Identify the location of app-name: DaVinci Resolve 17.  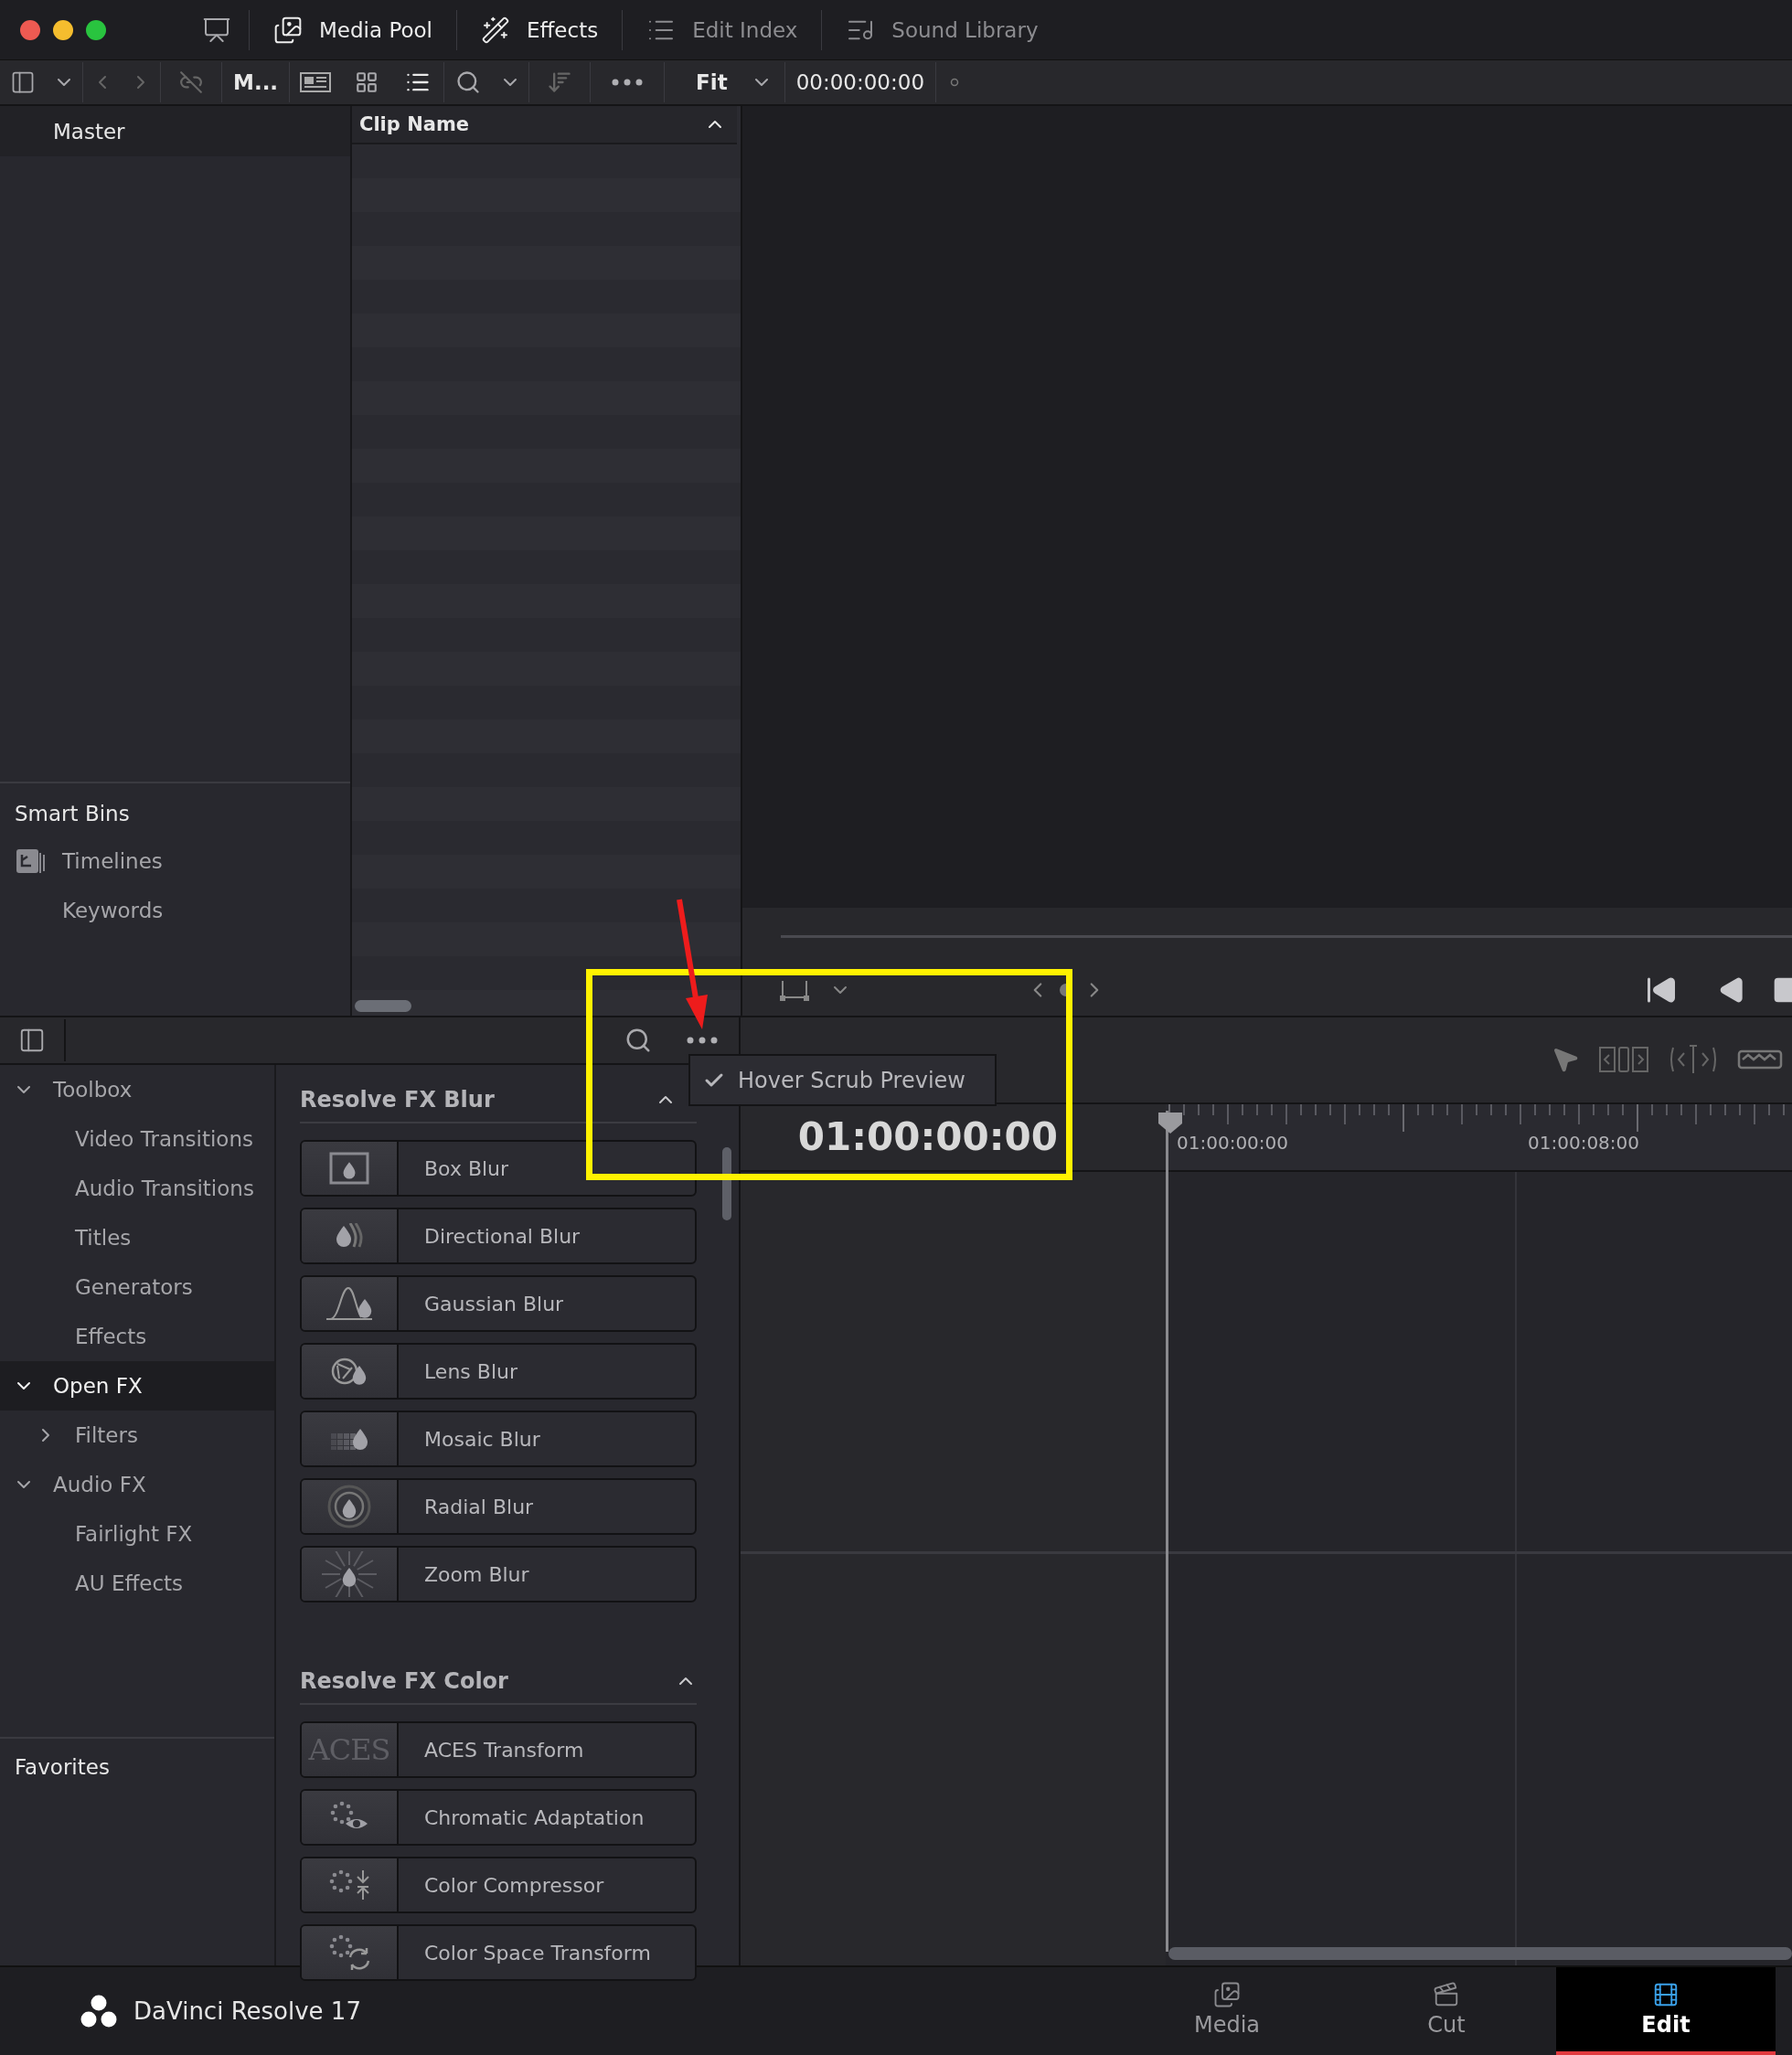
(247, 2011).